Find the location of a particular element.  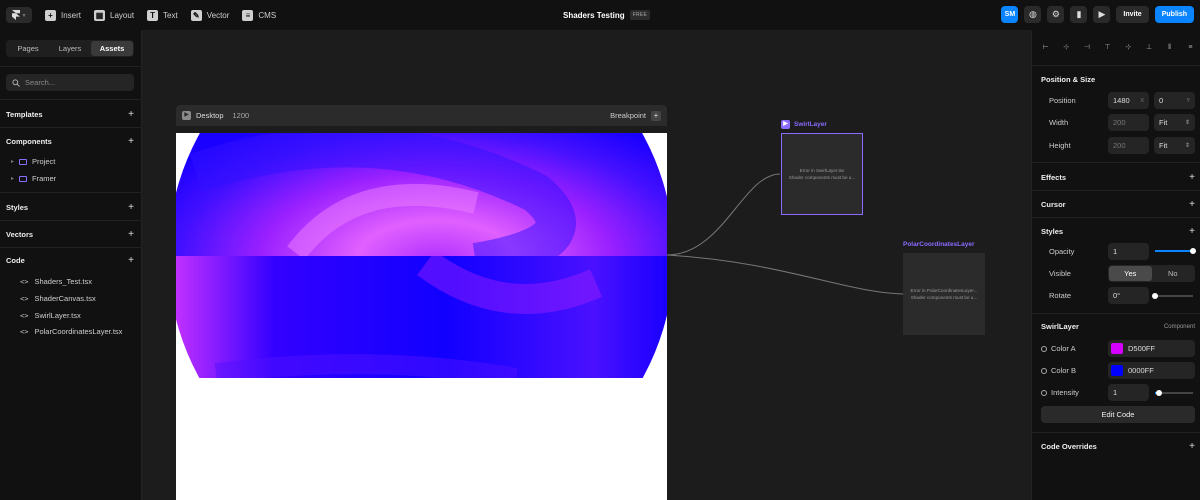

avatar: SM is located at coordinates (1010, 14).